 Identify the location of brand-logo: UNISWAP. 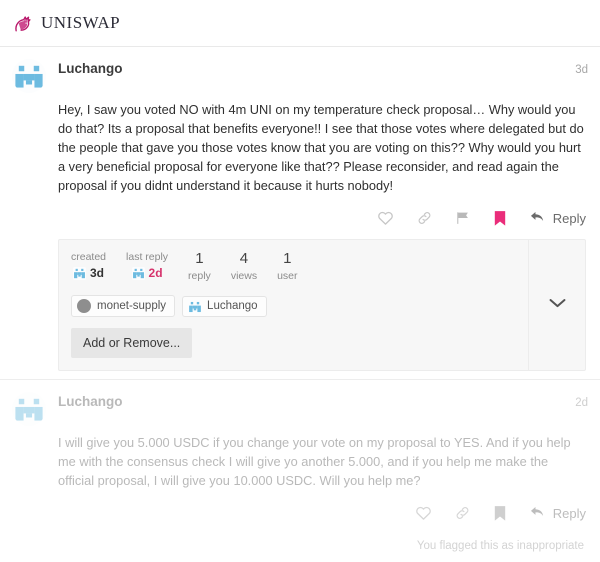
(66, 23).